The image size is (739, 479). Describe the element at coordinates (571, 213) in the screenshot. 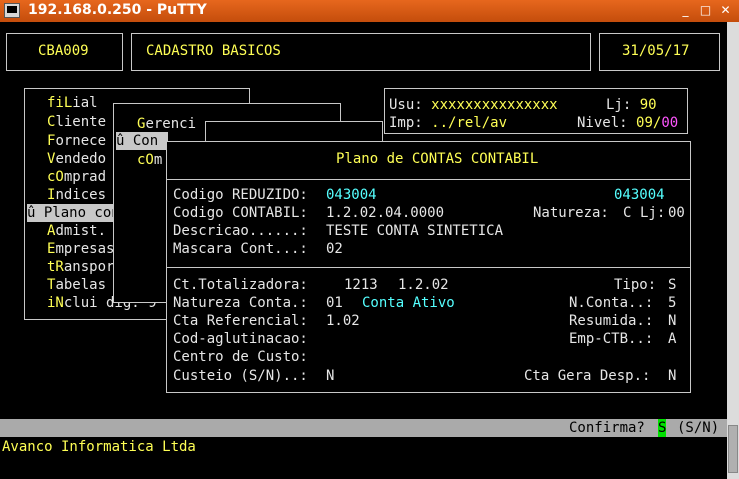

I see `natureza-label: Natureza:` at that location.